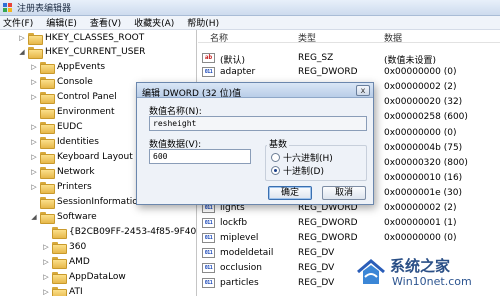  What do you see at coordinates (275, 157) in the screenshot?
I see `hex-radio` at bounding box center [275, 157].